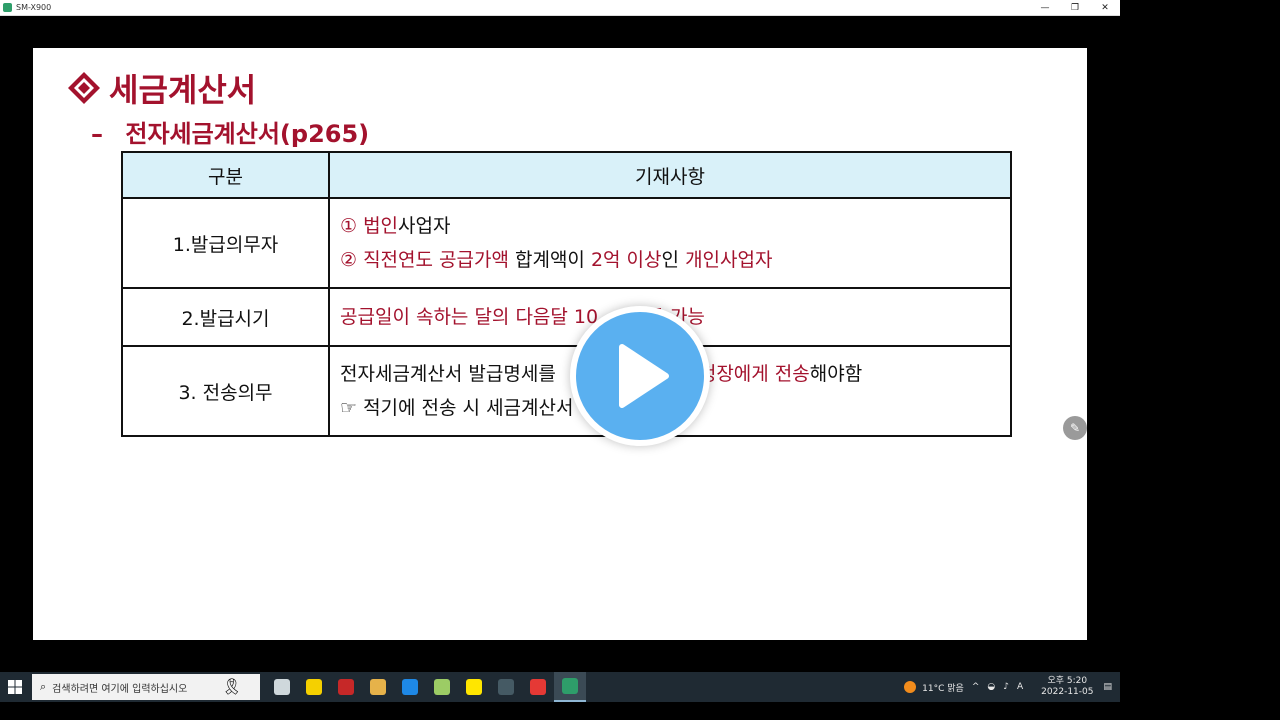  Describe the element at coordinates (97, 134) in the screenshot. I see `subtitle-dash: –` at that location.